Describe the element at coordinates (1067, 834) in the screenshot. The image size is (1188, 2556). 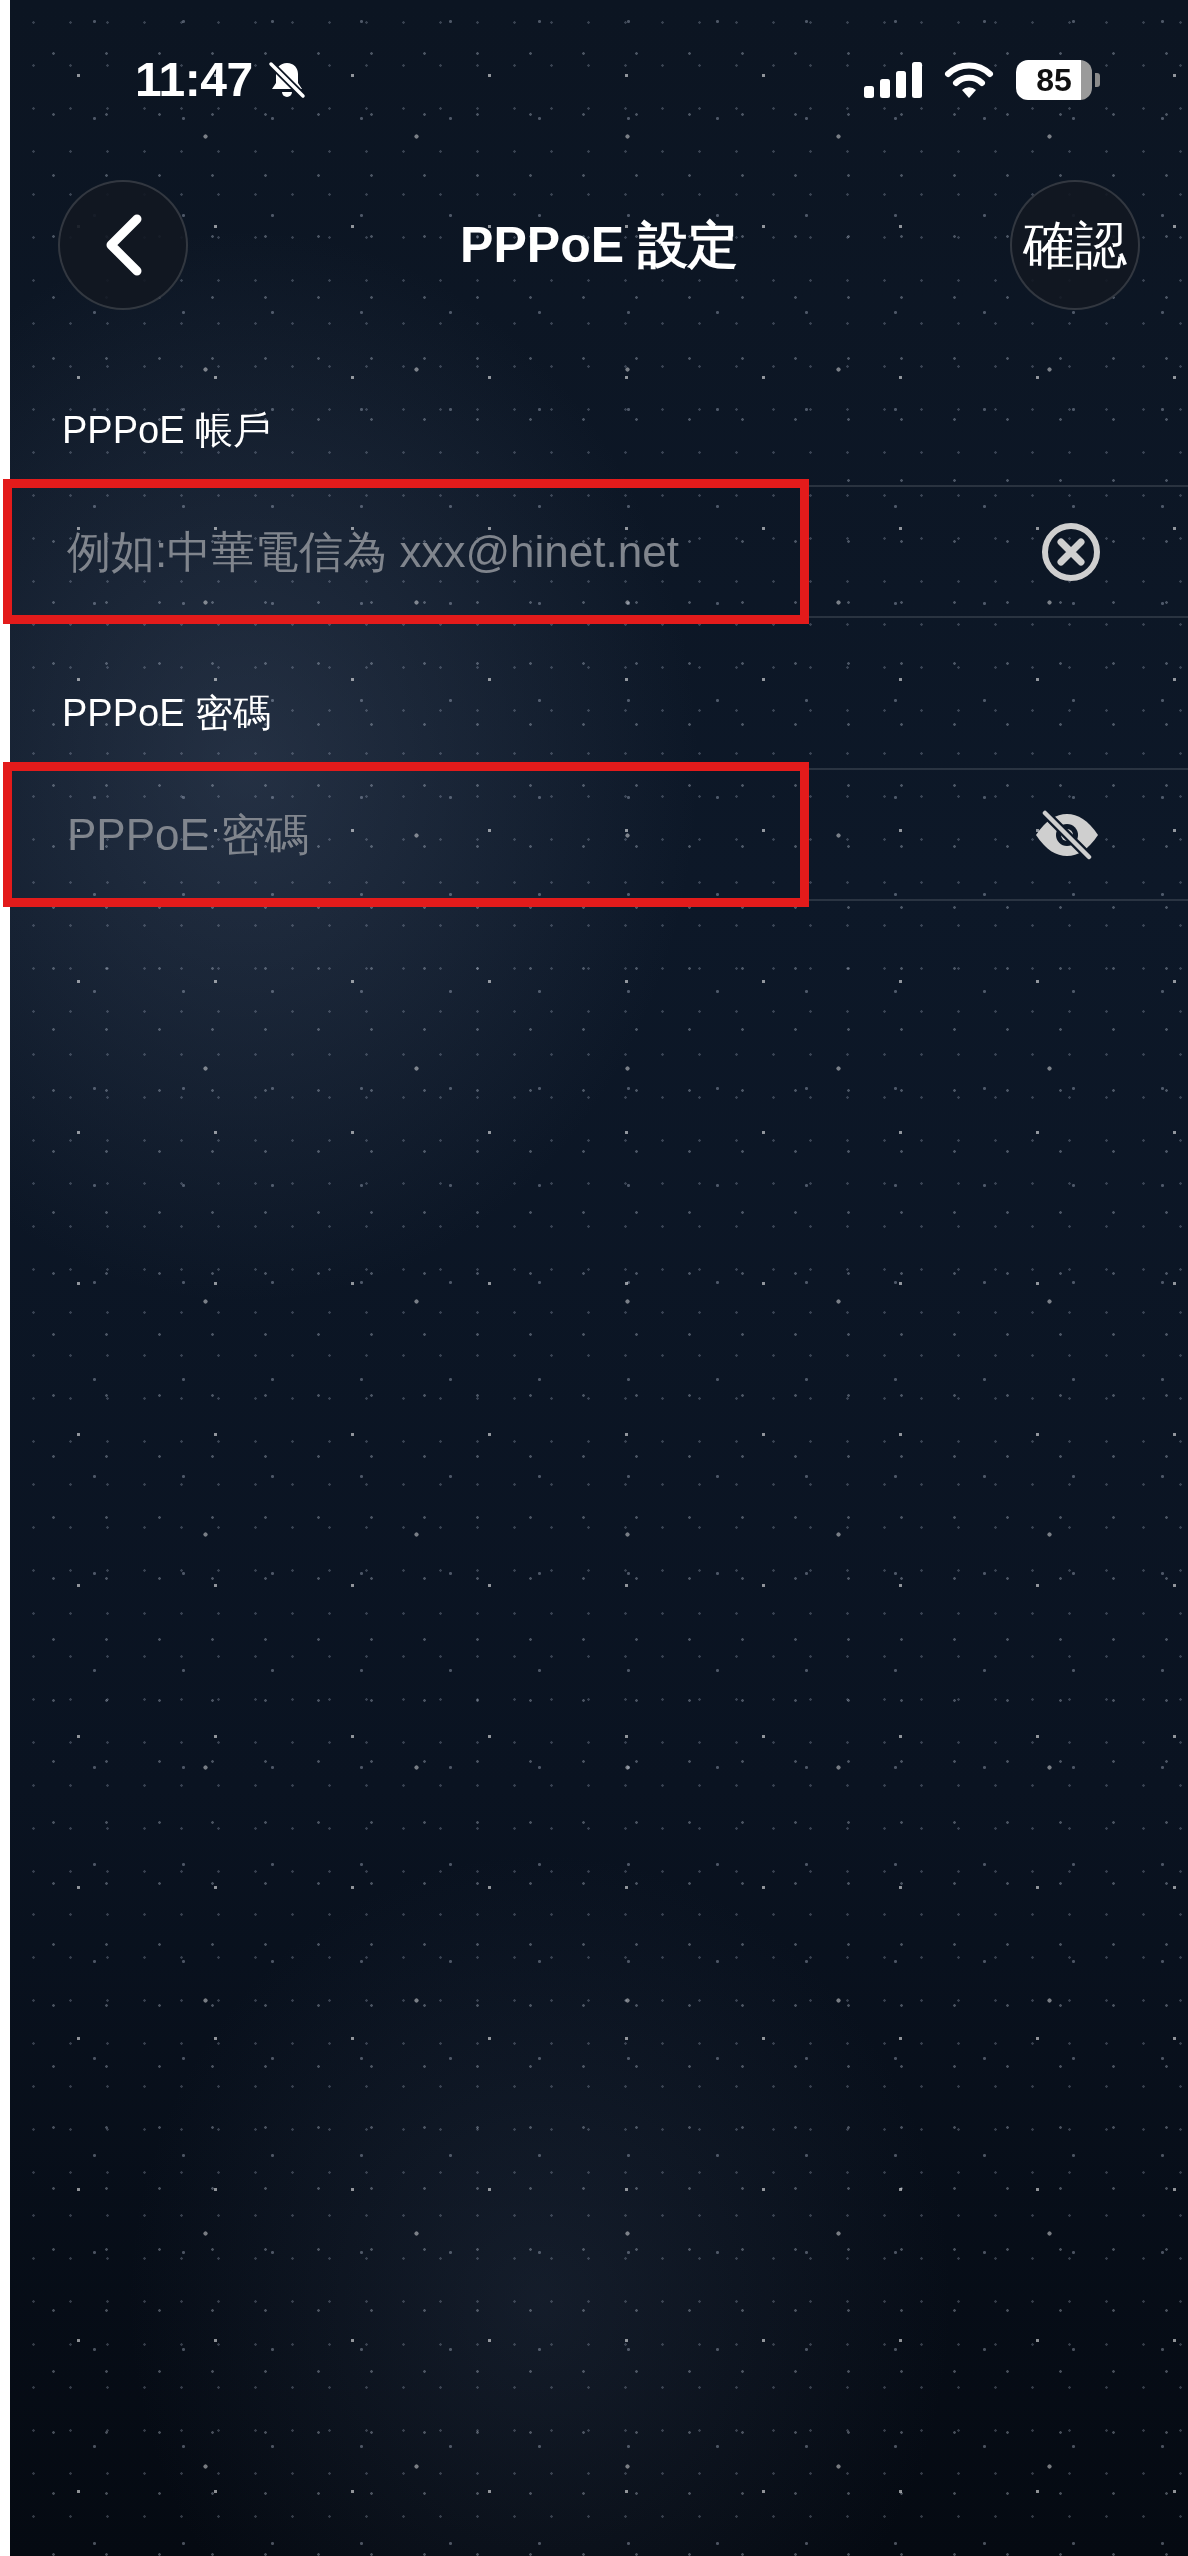
I see `eye-slash-icon` at that location.